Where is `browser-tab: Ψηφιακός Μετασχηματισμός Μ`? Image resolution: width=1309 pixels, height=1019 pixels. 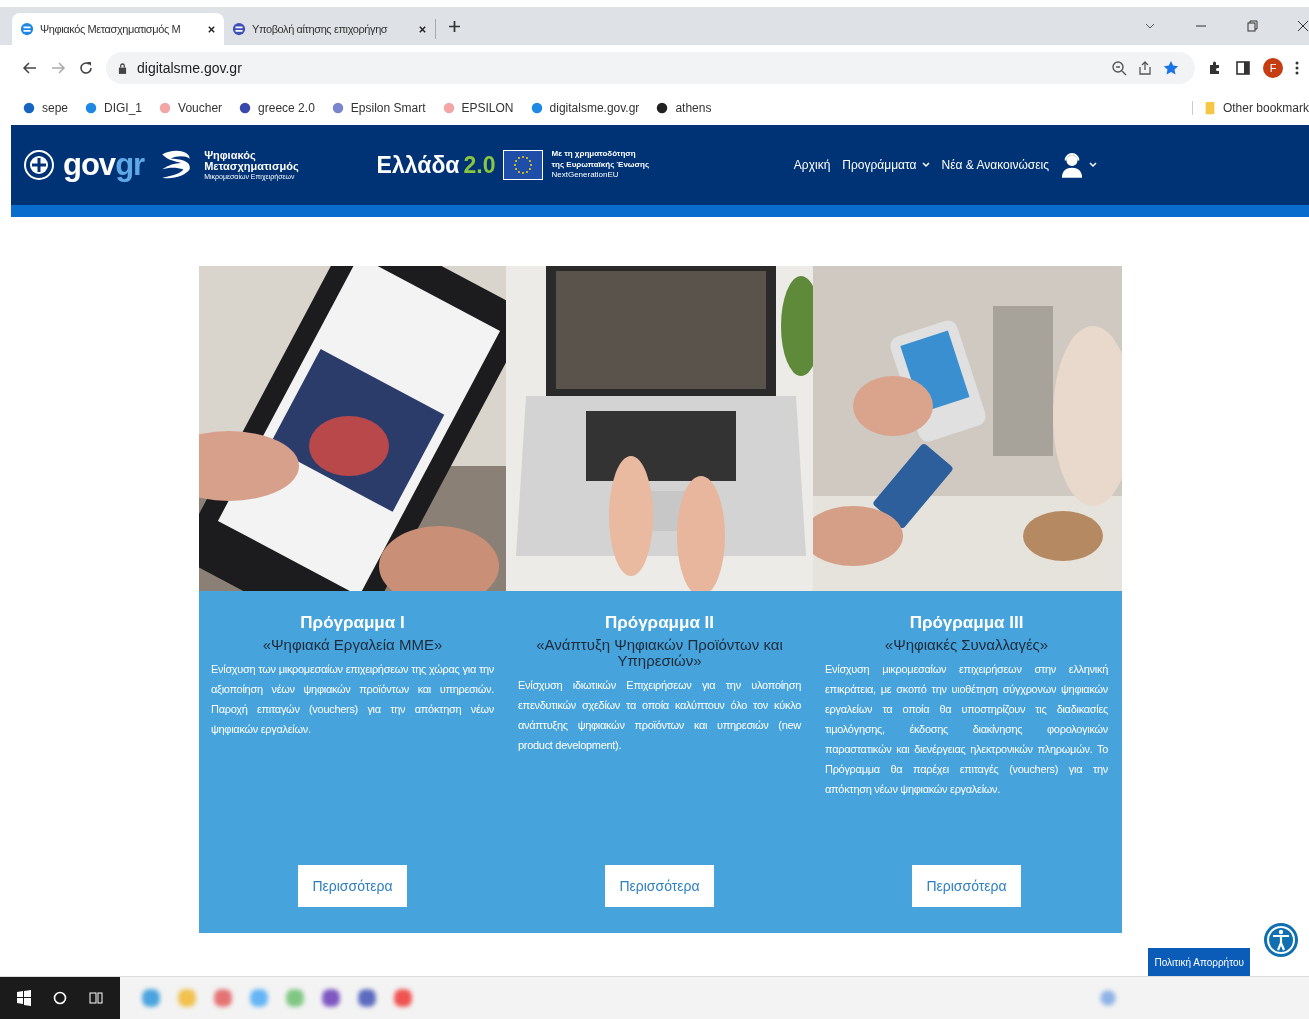 browser-tab: Ψηφιακός Μετασχηματισμός Μ is located at coordinates (118, 29).